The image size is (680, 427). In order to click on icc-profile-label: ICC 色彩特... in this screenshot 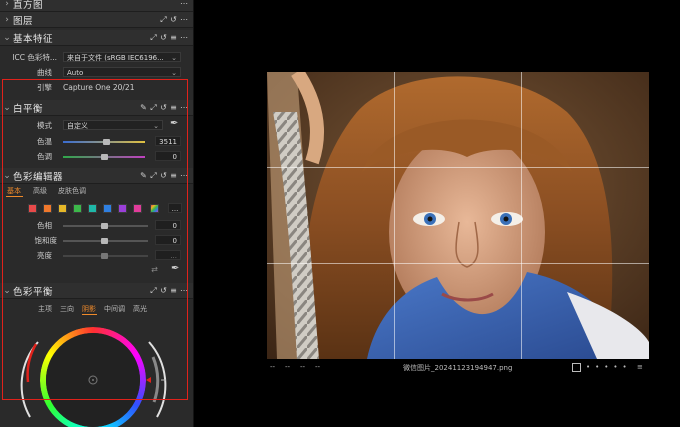, I will do `click(34, 57)`.